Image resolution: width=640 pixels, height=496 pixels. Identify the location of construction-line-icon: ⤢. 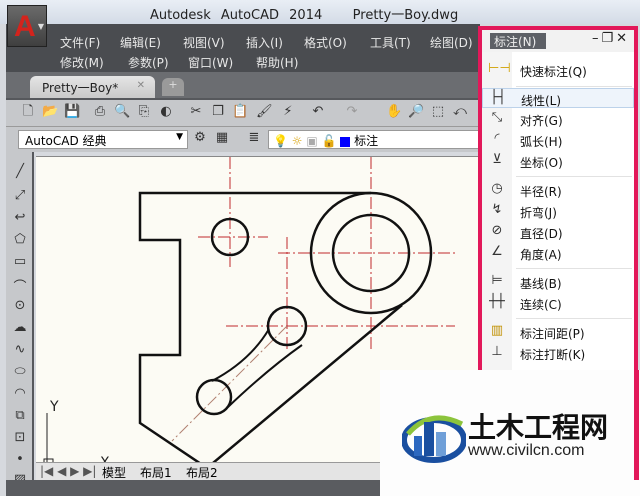
(20, 196).